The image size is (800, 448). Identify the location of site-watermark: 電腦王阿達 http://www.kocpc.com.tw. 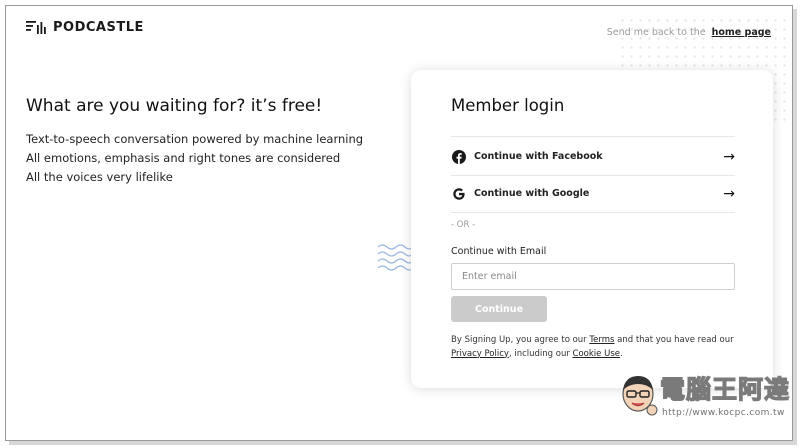
(705, 397).